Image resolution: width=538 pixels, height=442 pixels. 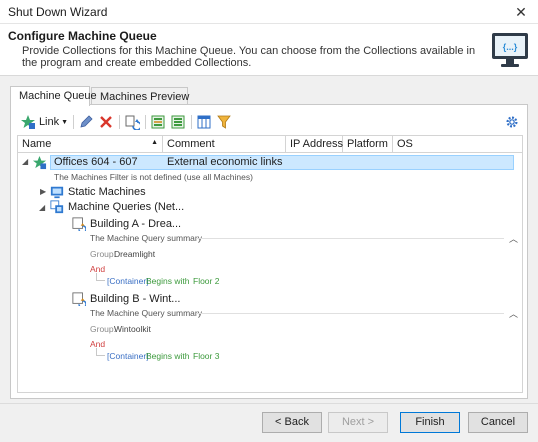 I want to click on column-header-os: OS, so click(x=457, y=144).